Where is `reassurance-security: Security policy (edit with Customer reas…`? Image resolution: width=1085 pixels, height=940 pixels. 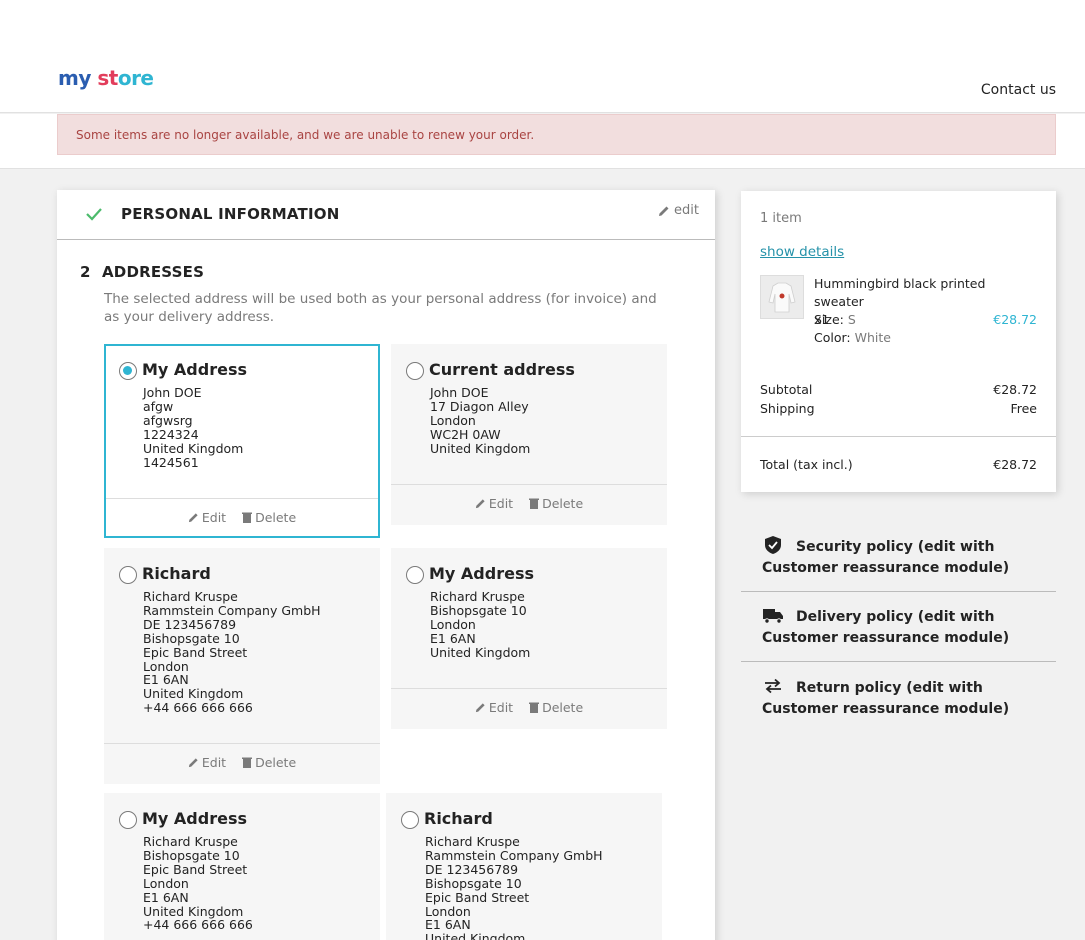 reassurance-security: Security policy (edit with Customer reas… is located at coordinates (898, 557).